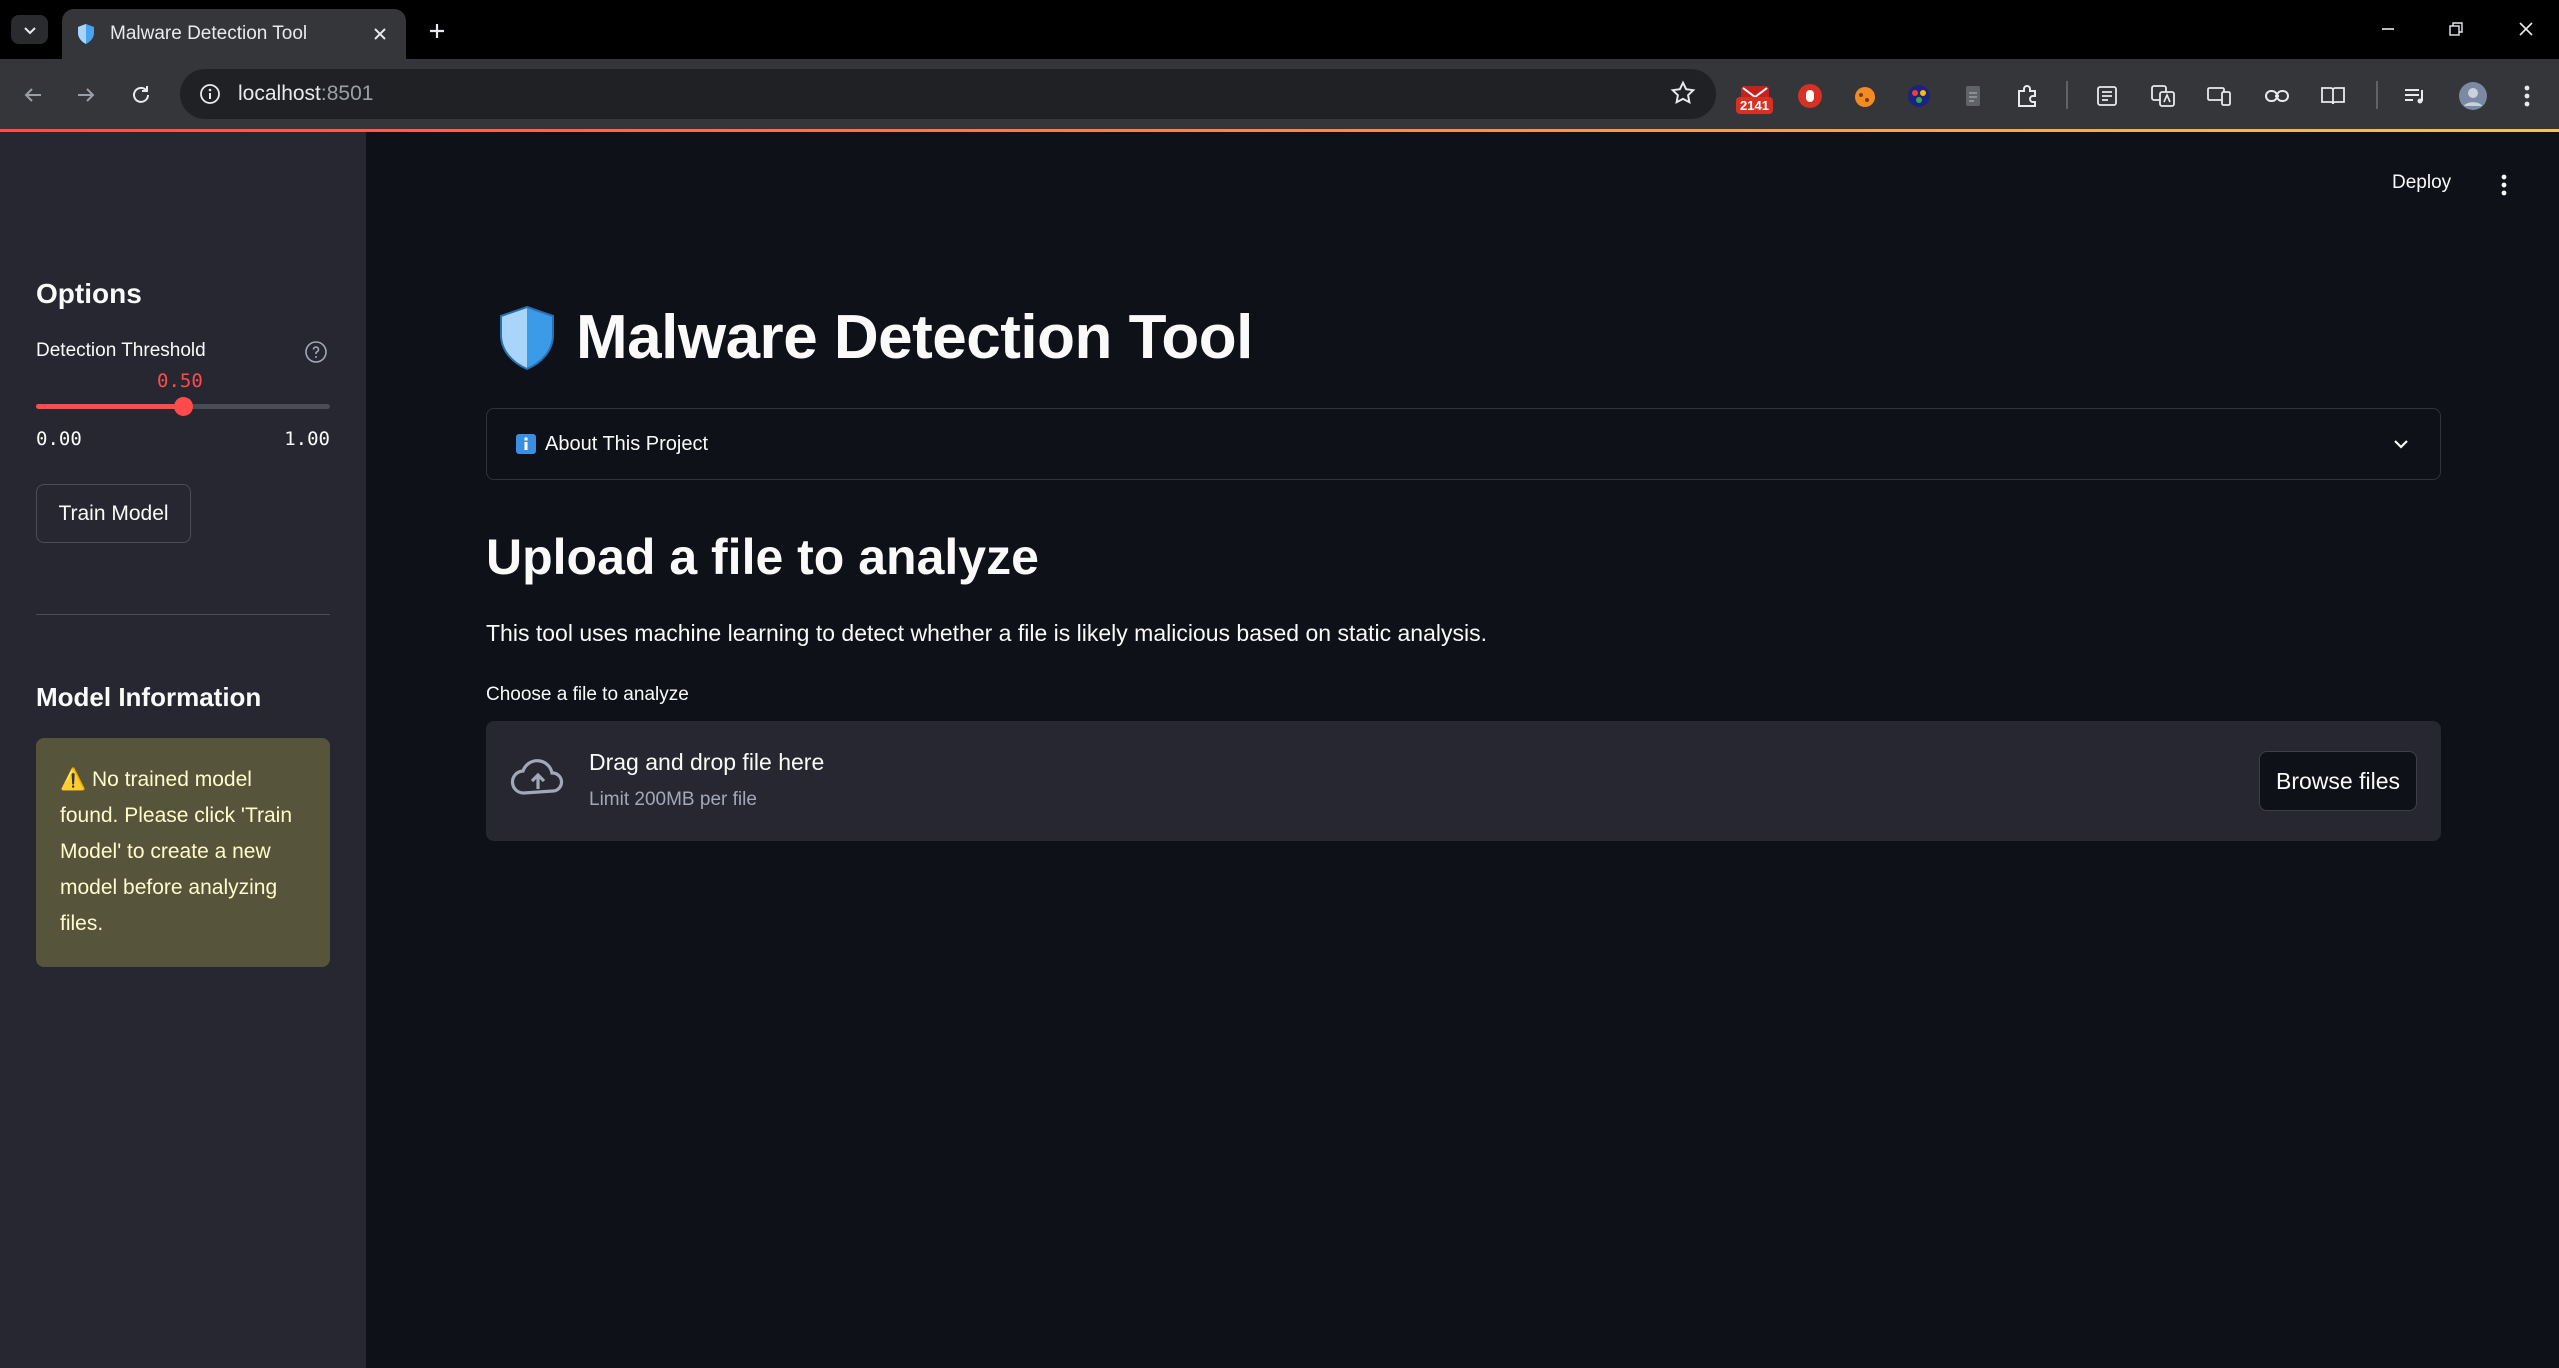 The image size is (2559, 1368). I want to click on help-icon, so click(316, 352).